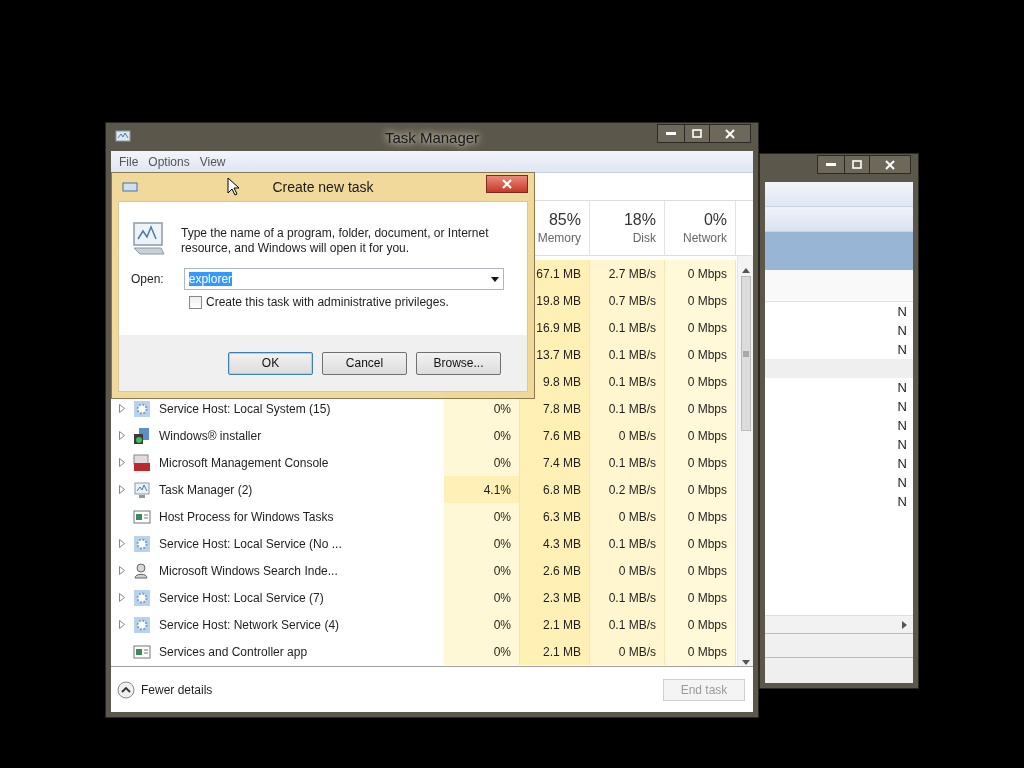 Image resolution: width=1024 pixels, height=768 pixels. Describe the element at coordinates (165, 689) in the screenshot. I see `fewer-details-button: Fewer details` at that location.